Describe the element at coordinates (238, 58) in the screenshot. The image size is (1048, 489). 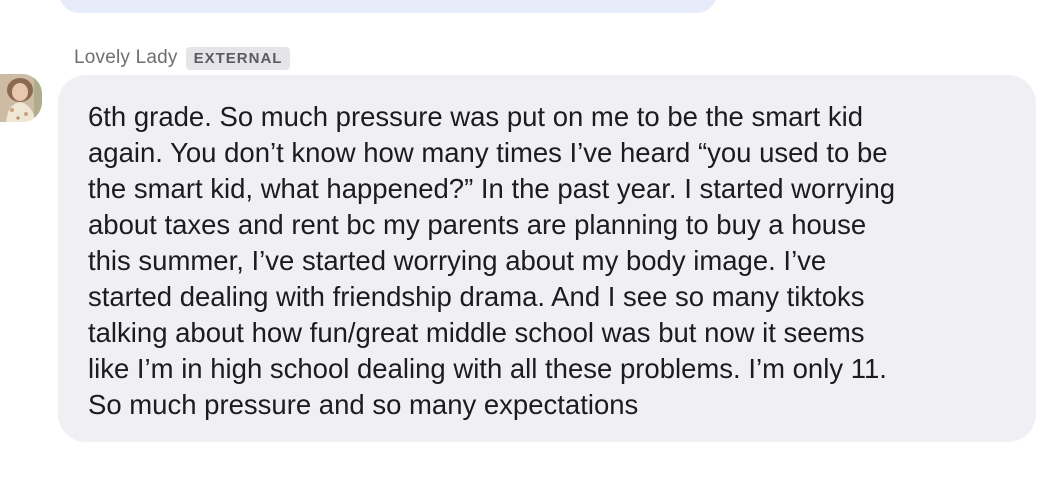
I see `external-badge: EXTERNAL` at that location.